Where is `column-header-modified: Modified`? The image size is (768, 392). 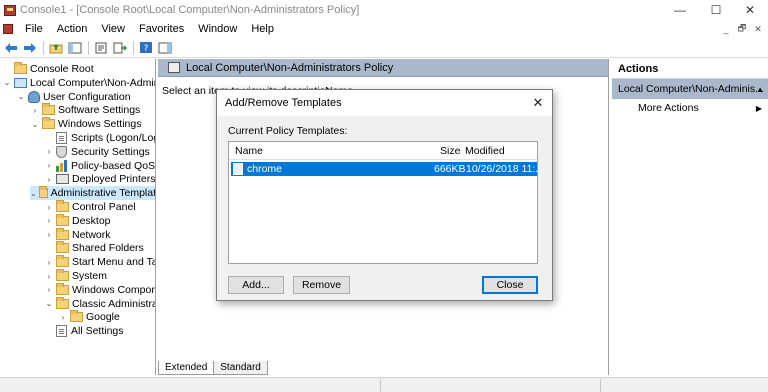 column-header-modified: Modified is located at coordinates (485, 151).